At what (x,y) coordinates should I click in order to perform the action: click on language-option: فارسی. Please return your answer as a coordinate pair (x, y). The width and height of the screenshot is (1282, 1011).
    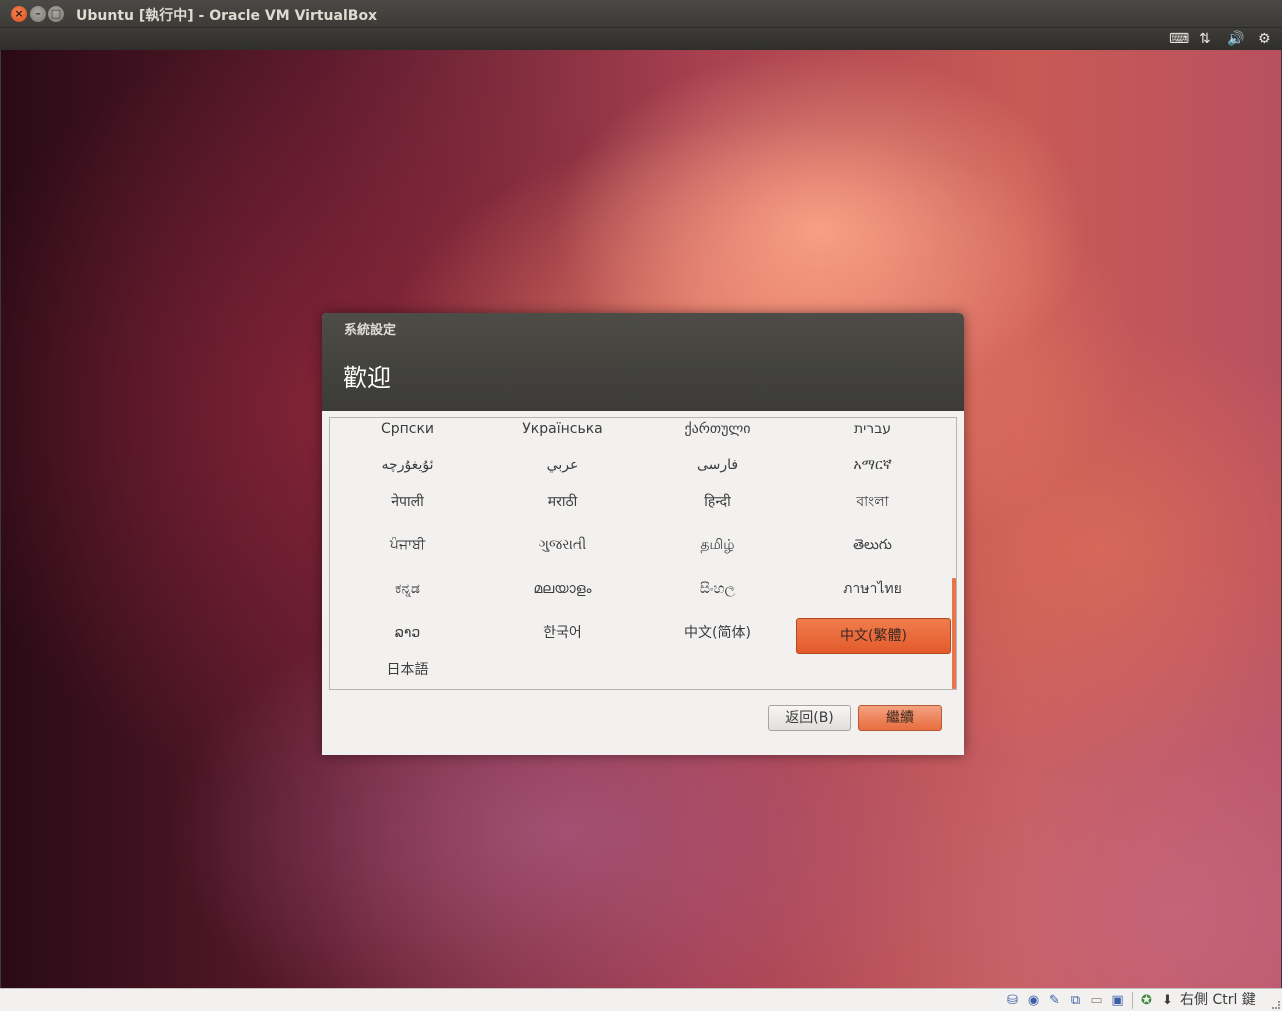
    Looking at the image, I should click on (717, 473).